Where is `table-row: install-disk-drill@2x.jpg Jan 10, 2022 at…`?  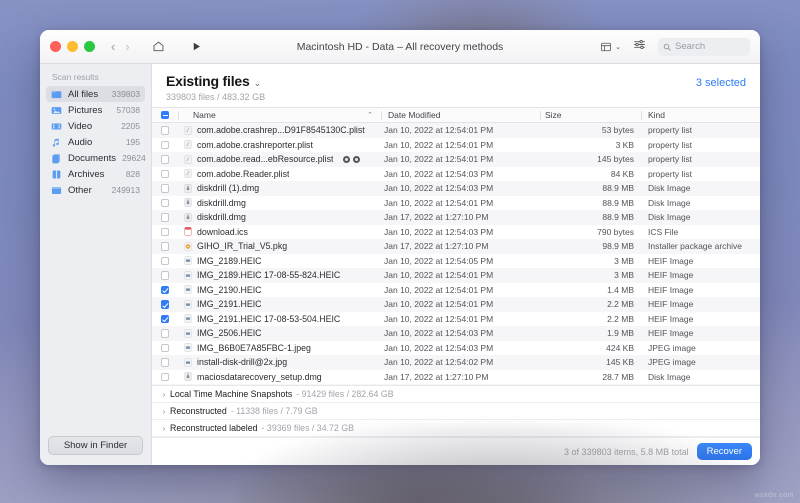 table-row: install-disk-drill@2x.jpg Jan 10, 2022 at… is located at coordinates (456, 362).